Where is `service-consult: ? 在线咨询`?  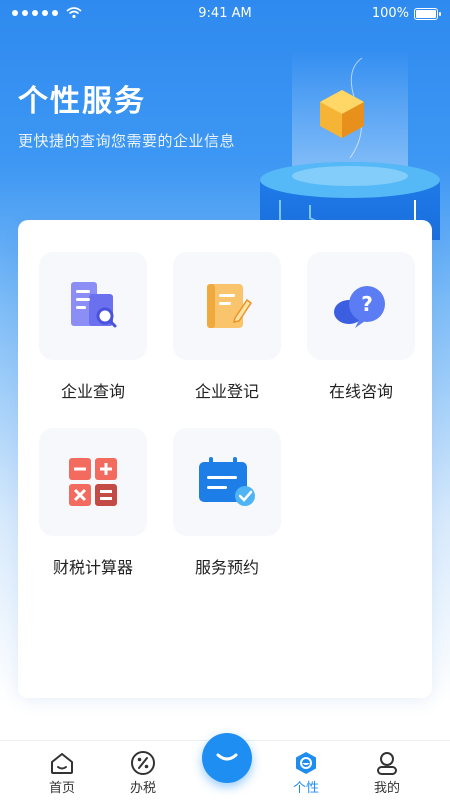 service-consult: ? 在线咨询 is located at coordinates (361, 327).